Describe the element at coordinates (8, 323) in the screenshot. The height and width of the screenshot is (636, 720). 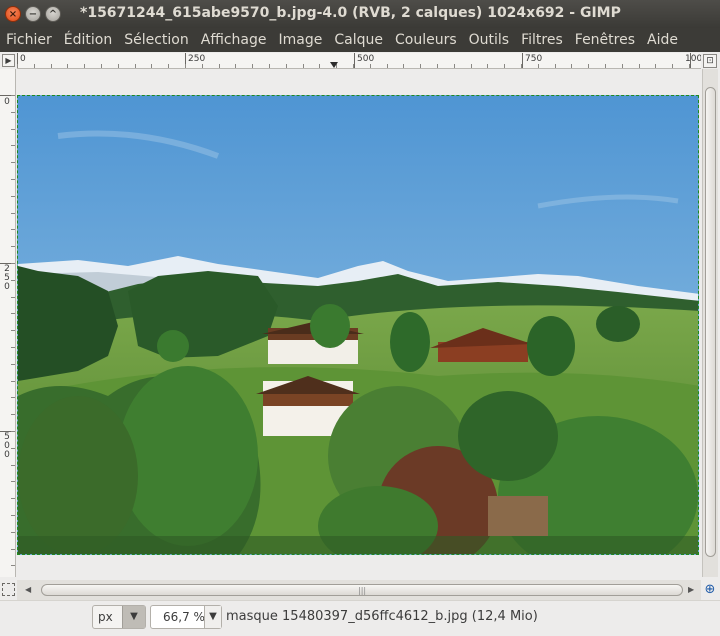
I see `vertical-ruler: 0 250 500` at that location.